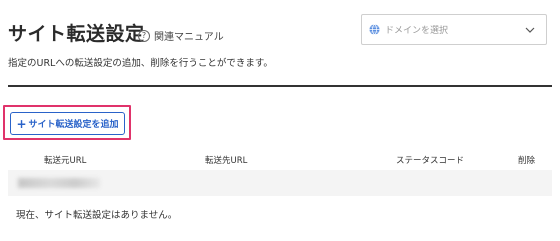 The width and height of the screenshot is (560, 241). Describe the element at coordinates (280, 183) in the screenshot. I see `table-row-placeholder` at that location.